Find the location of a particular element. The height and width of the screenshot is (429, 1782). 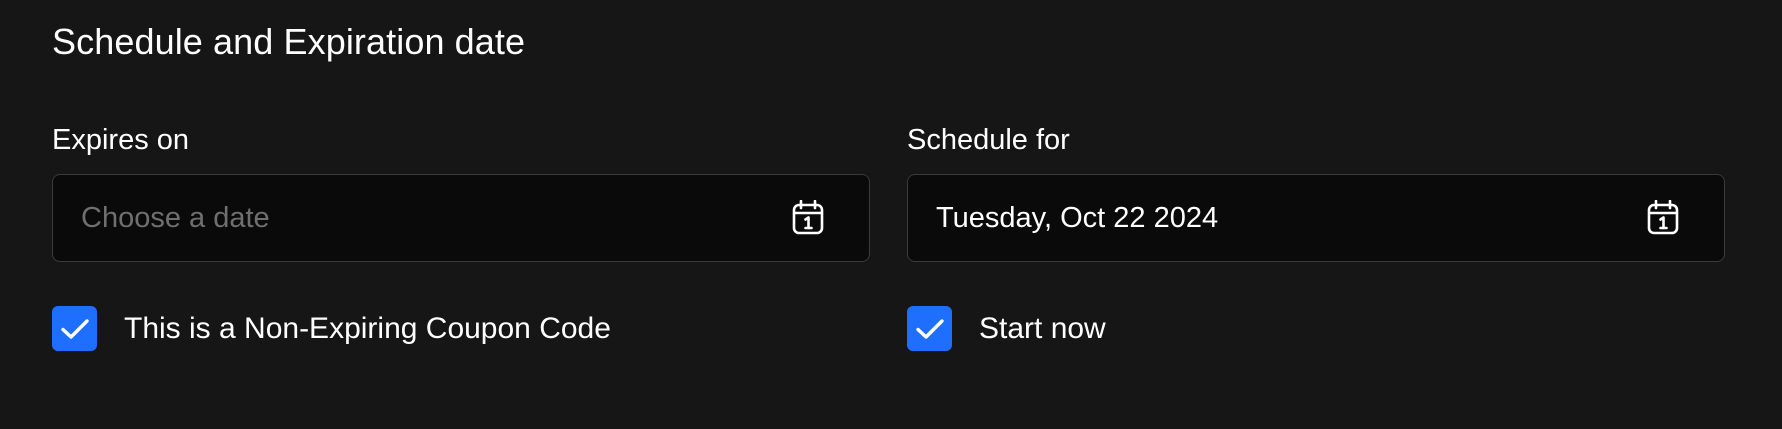

start-now-checkbox-row: Start now is located at coordinates (1006, 328).